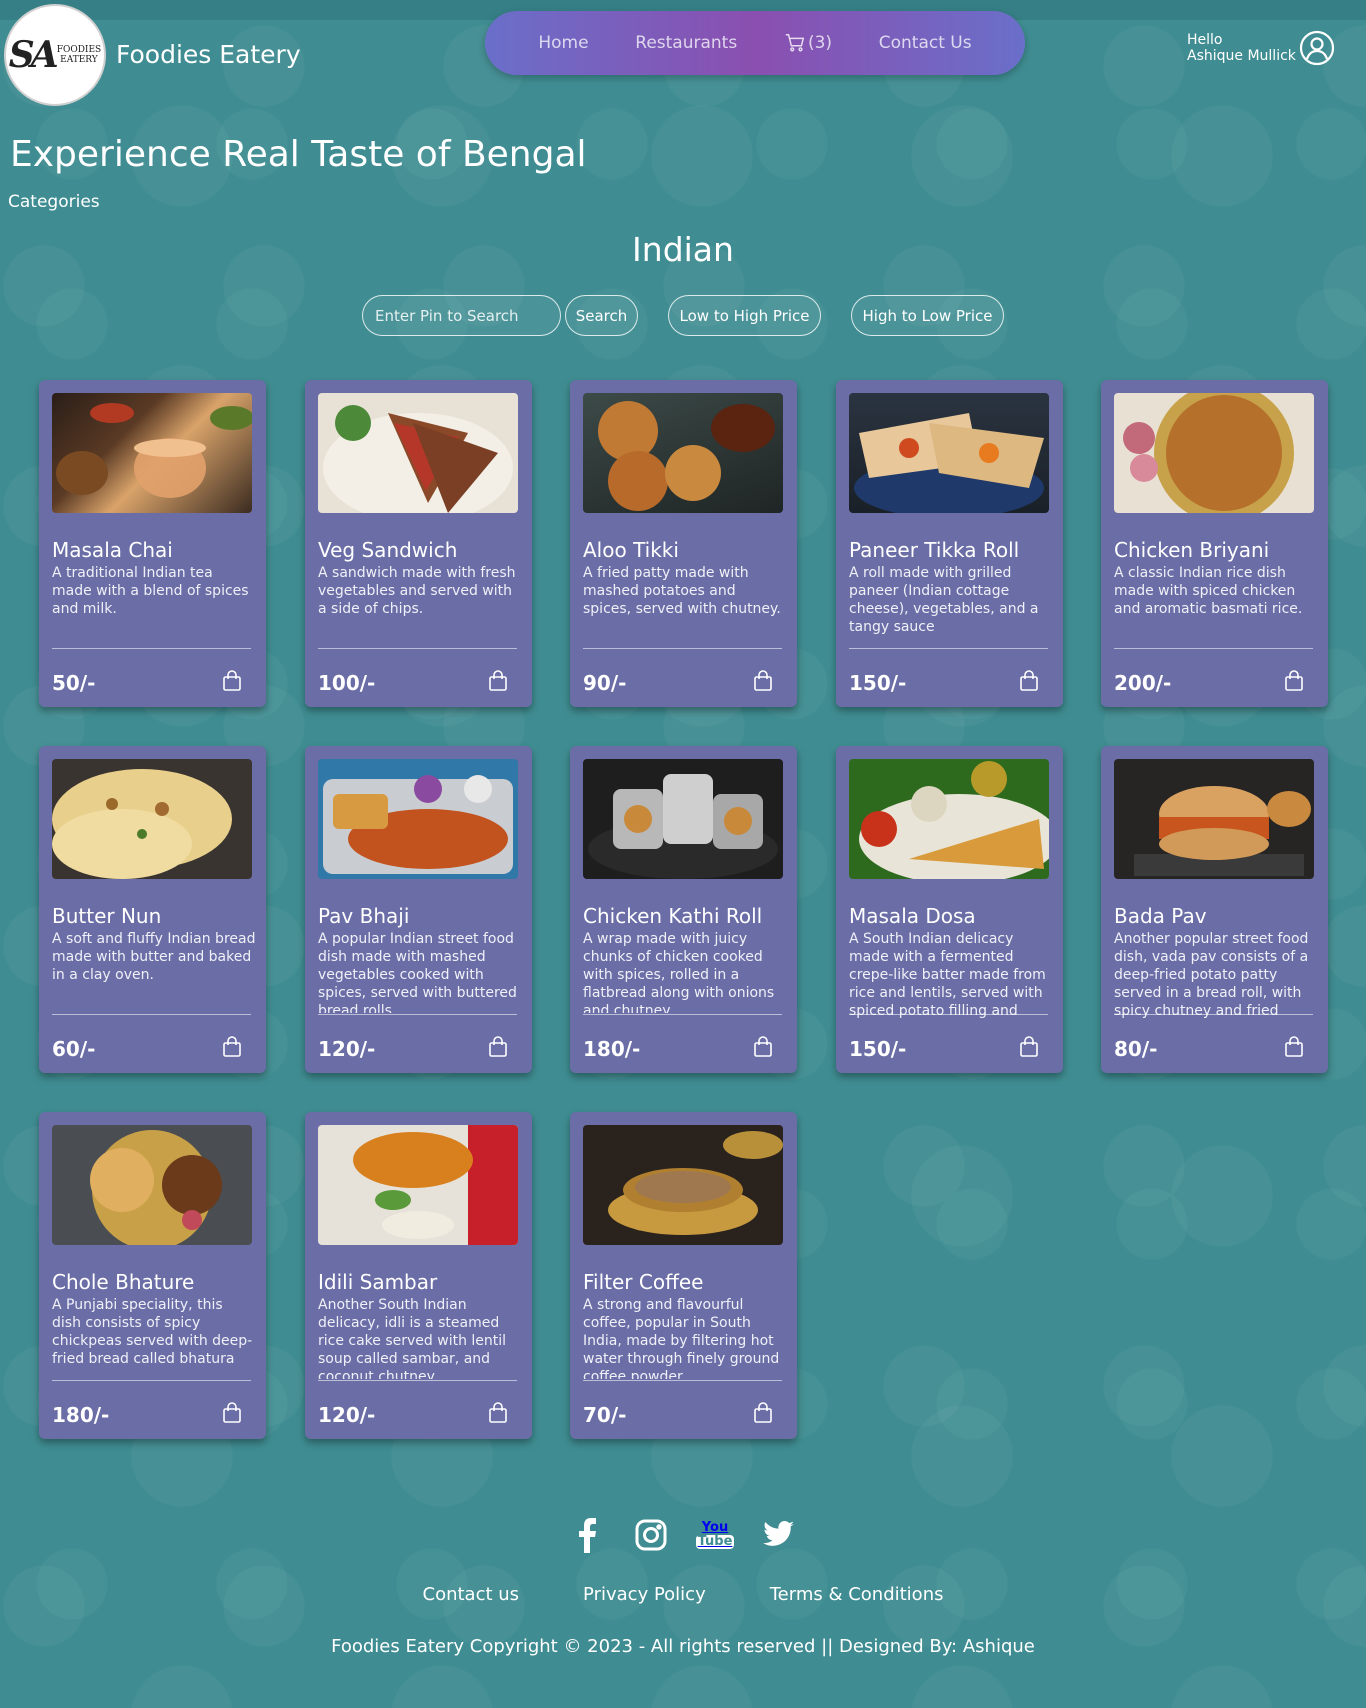  I want to click on food-price: 90/-, so click(605, 683).